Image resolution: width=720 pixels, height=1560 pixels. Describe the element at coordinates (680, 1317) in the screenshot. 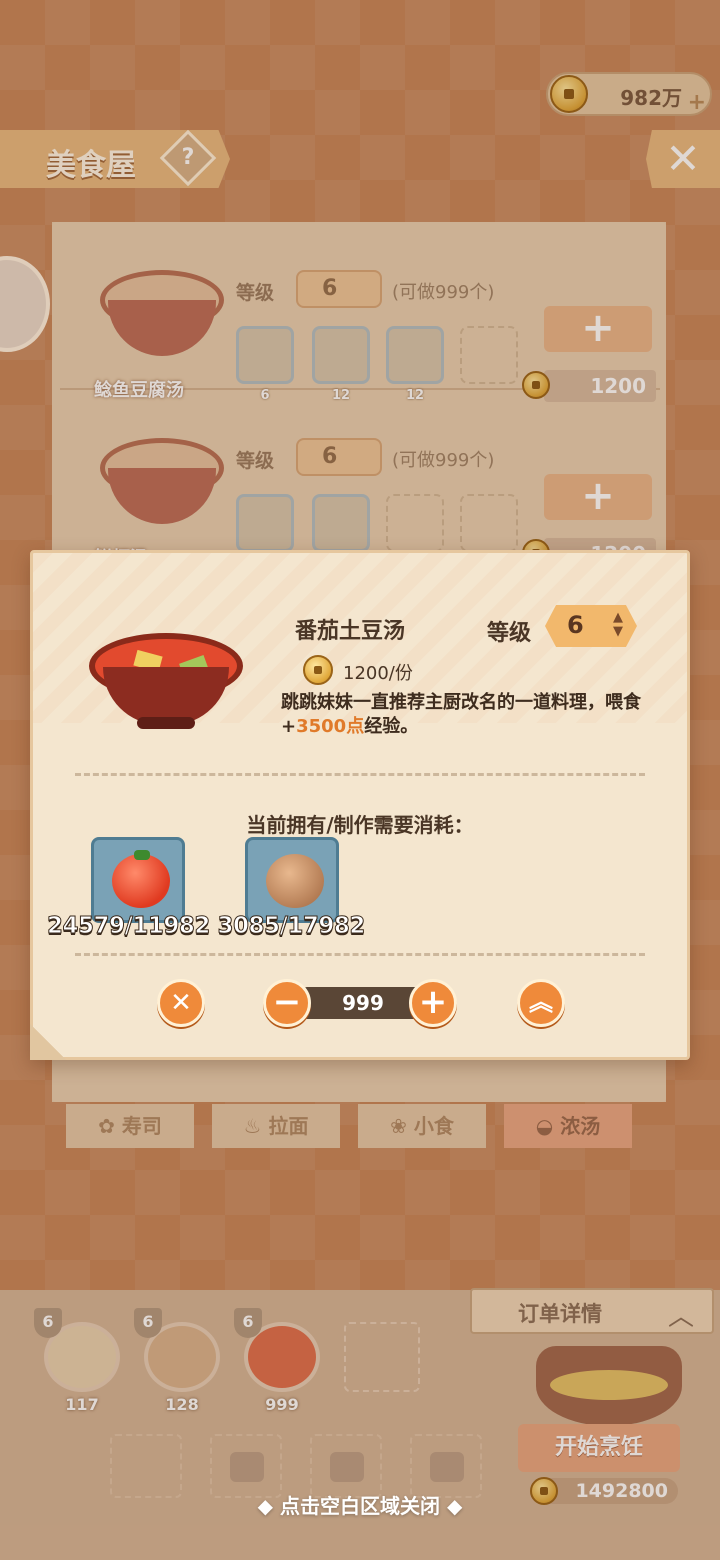

I see `chevron-up-icon: ︿` at that location.